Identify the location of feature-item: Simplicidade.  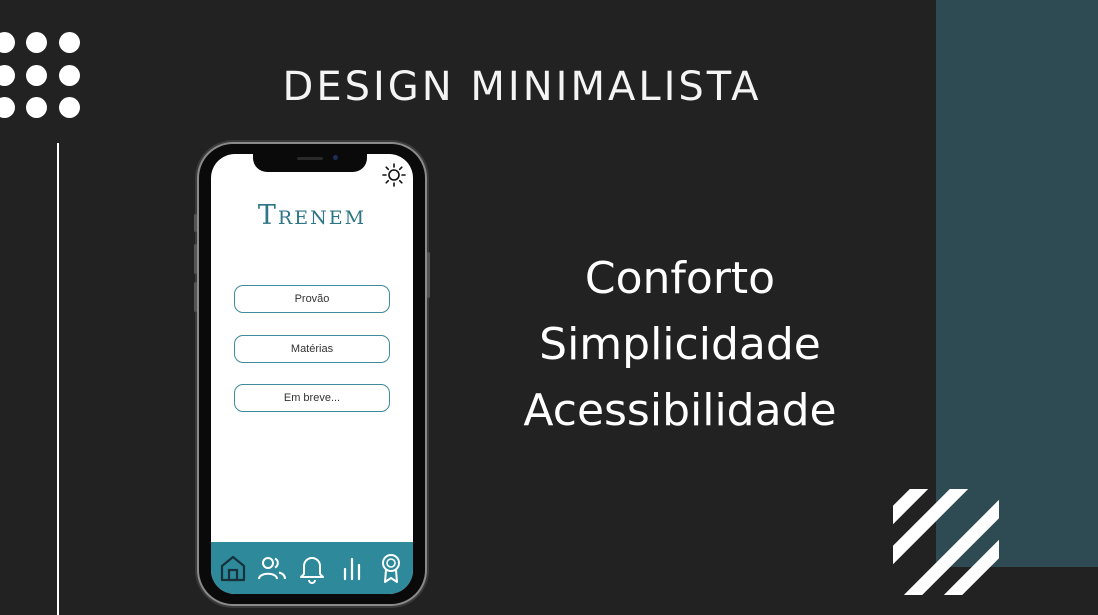
(680, 344).